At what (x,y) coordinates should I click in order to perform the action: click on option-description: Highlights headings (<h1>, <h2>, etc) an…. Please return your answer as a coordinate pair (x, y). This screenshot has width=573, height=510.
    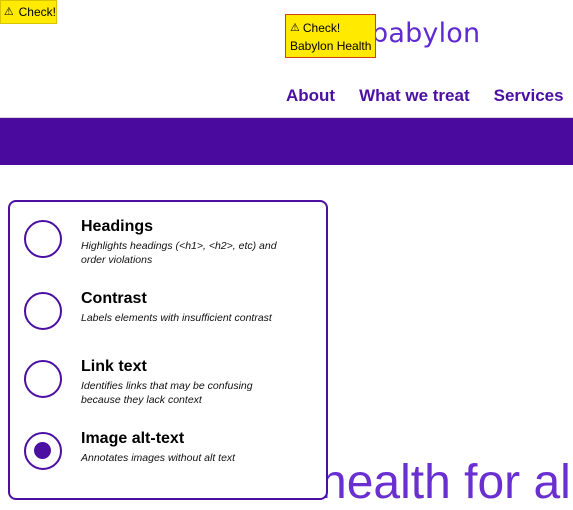
    Looking at the image, I should click on (179, 253).